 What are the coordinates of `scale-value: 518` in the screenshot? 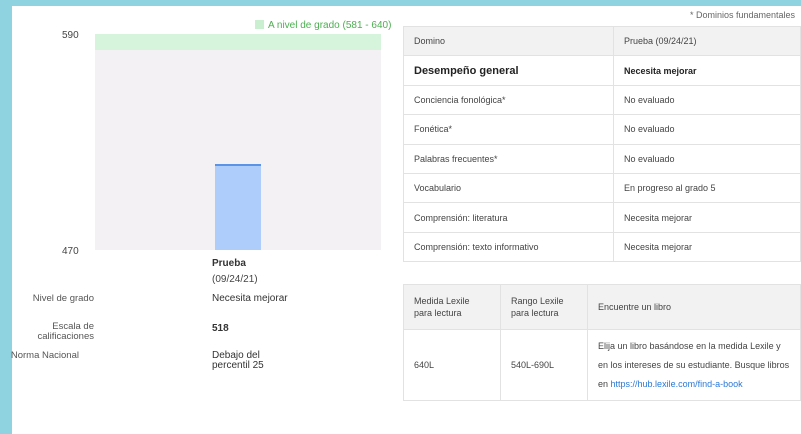 It's located at (220, 328).